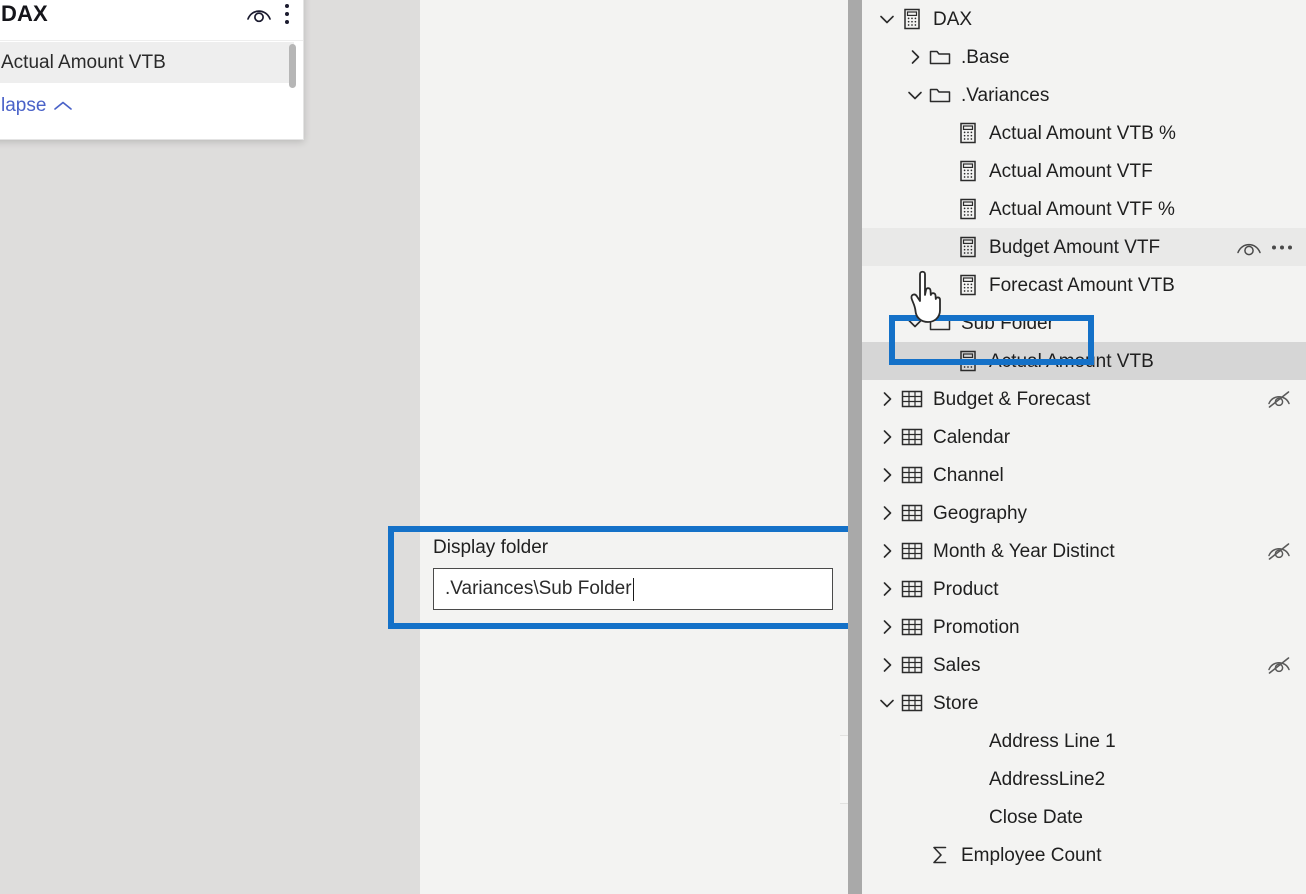 This screenshot has height=894, width=1306. What do you see at coordinates (63, 105) in the screenshot?
I see `chevron-up-icon` at bounding box center [63, 105].